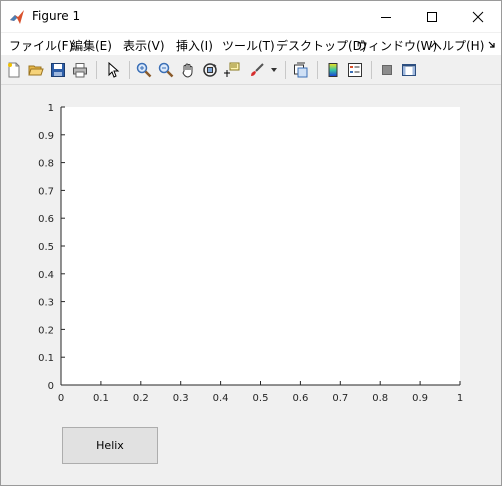 This screenshot has height=486, width=502. I want to click on x-tick-label: 0.3, so click(181, 398).